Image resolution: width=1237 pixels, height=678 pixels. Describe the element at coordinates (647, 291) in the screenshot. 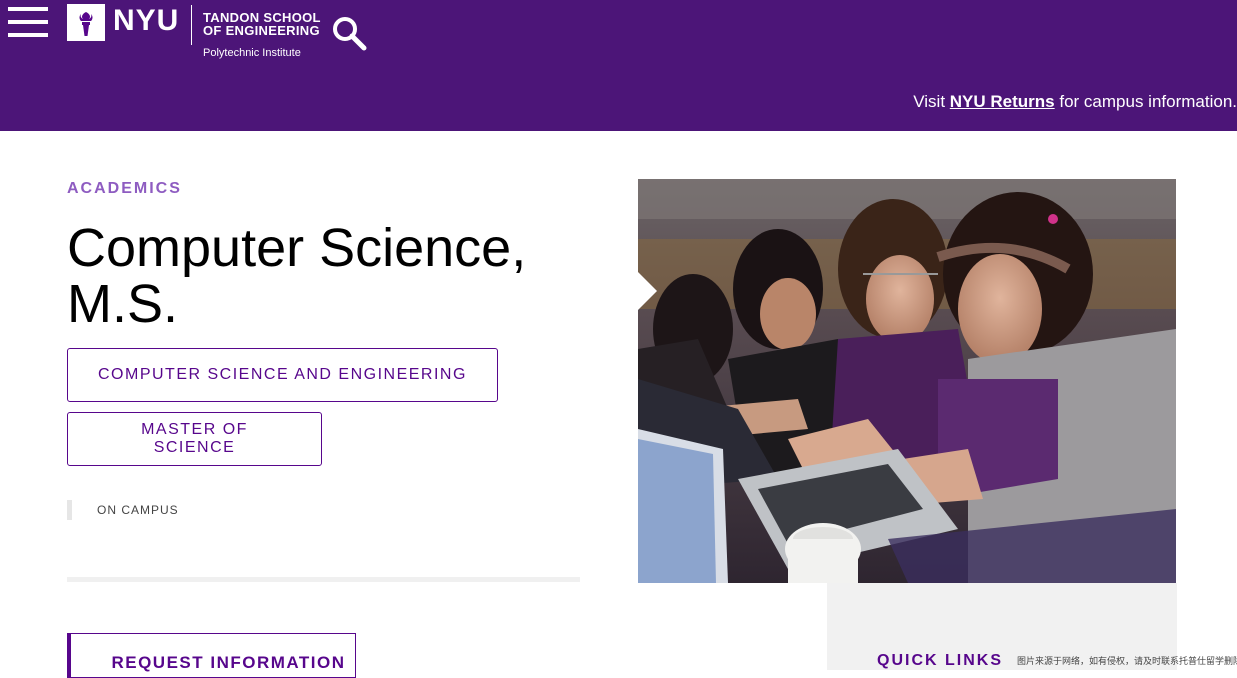

I see `photo-pointer` at that location.